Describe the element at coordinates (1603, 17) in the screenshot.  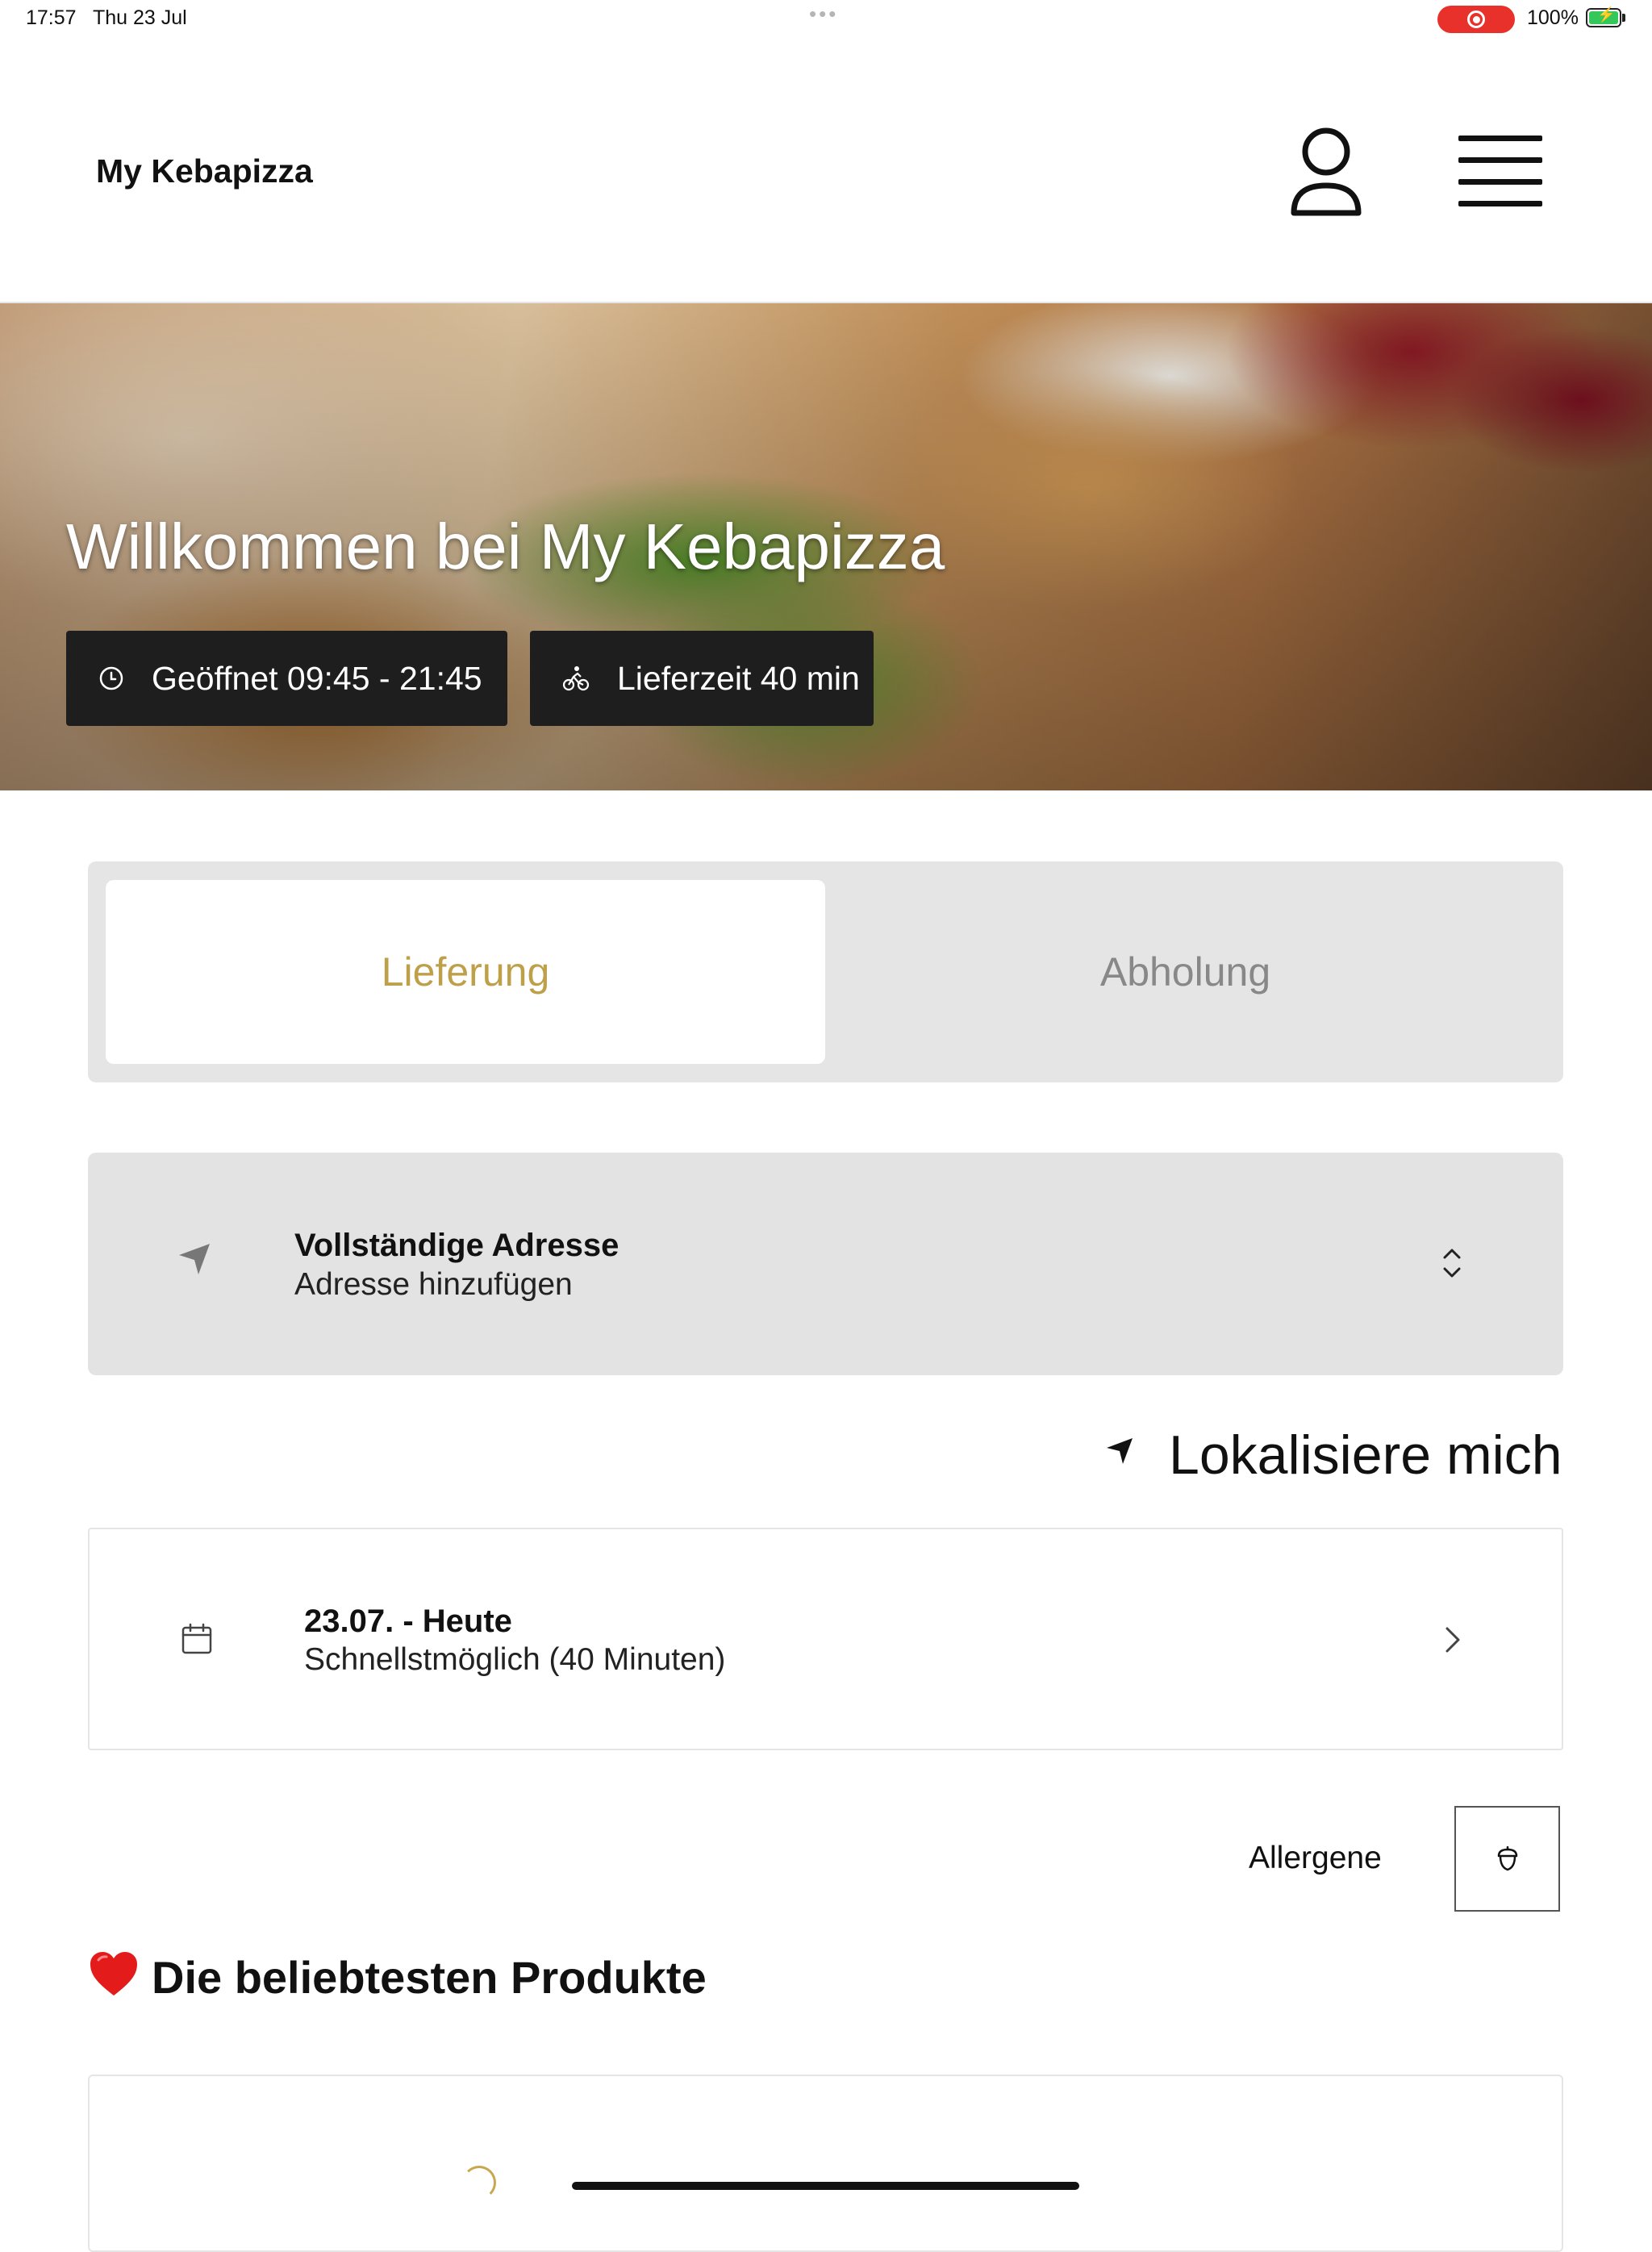
I see `battery-icon` at that location.